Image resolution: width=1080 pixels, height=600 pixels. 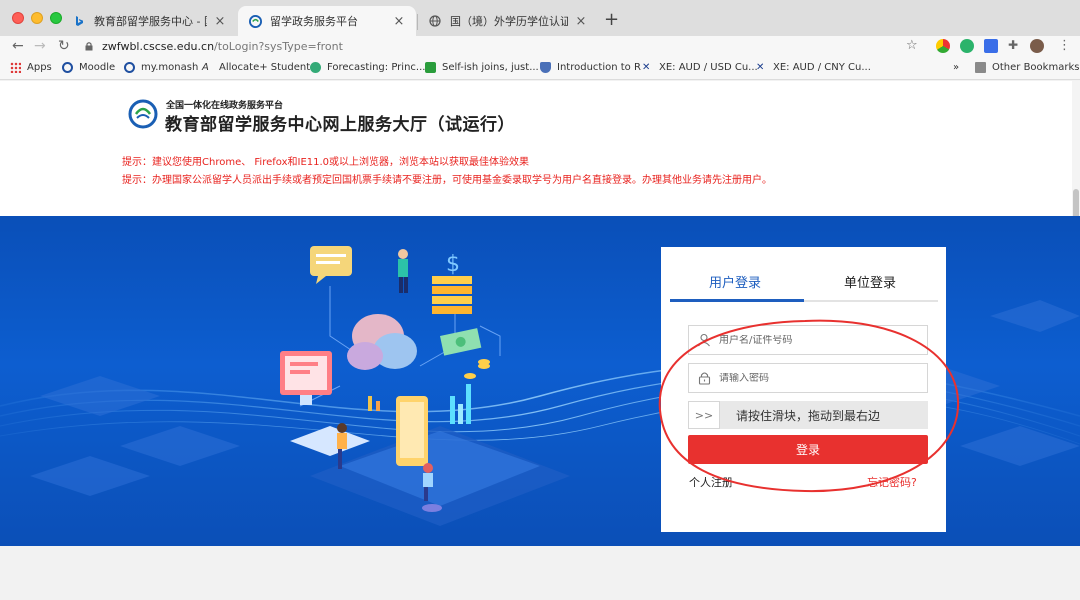 What do you see at coordinates (943, 46) in the screenshot?
I see `extension-icon` at bounding box center [943, 46].